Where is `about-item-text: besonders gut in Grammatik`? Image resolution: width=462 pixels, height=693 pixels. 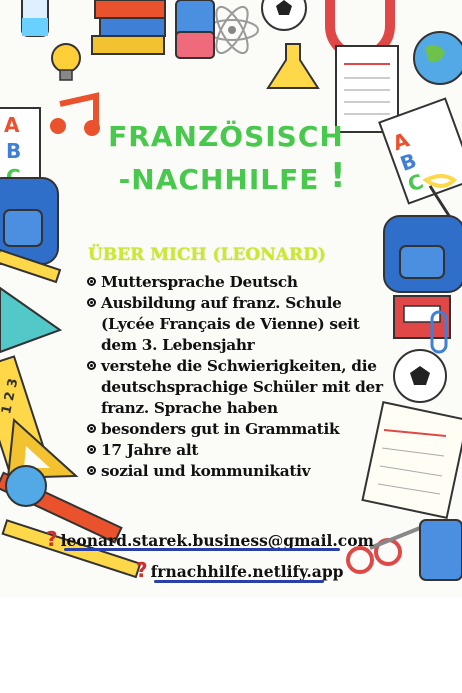 about-item-text: besonders gut in Grammatik is located at coordinates (220, 429).